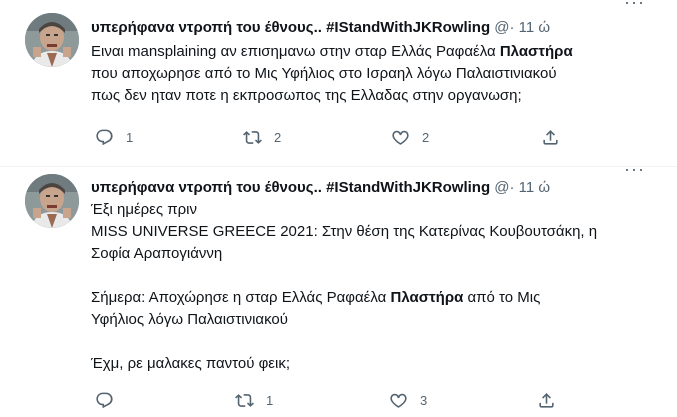  Describe the element at coordinates (130, 137) in the screenshot. I see `reply-count: 1` at that location.